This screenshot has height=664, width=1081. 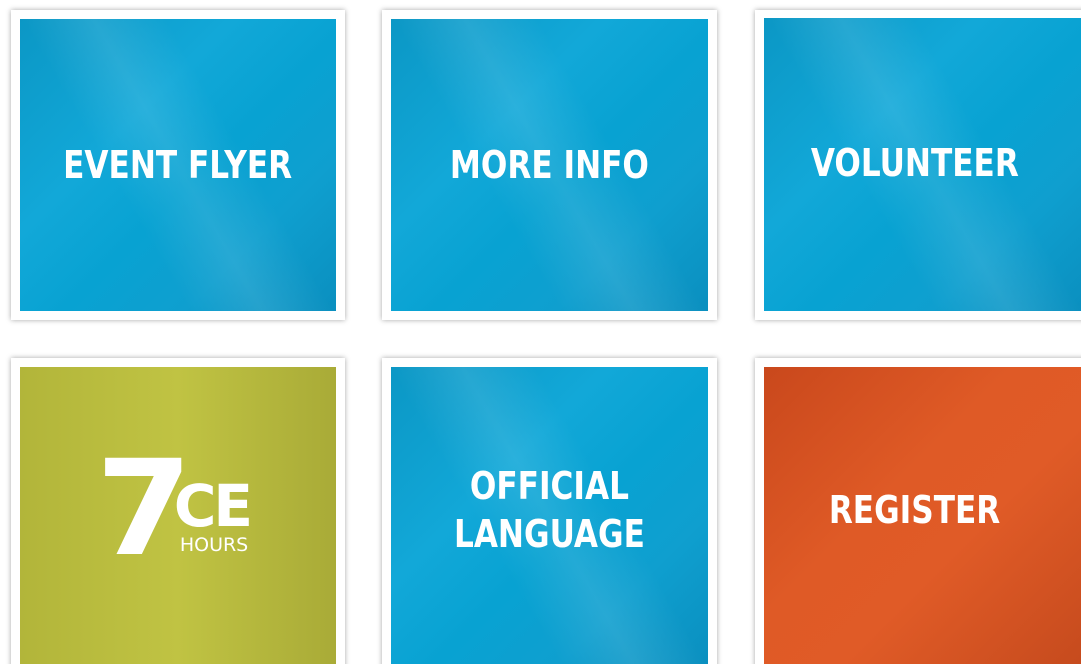 I want to click on ce-hours-frame: 7 CE HOURS, so click(x=178, y=511).